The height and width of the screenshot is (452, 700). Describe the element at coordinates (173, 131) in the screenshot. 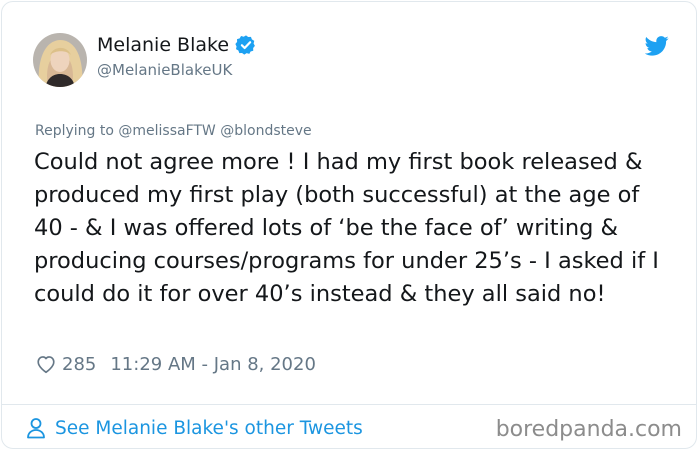

I see `replying-to: Replying to @melissaFTW @blondsteve` at that location.